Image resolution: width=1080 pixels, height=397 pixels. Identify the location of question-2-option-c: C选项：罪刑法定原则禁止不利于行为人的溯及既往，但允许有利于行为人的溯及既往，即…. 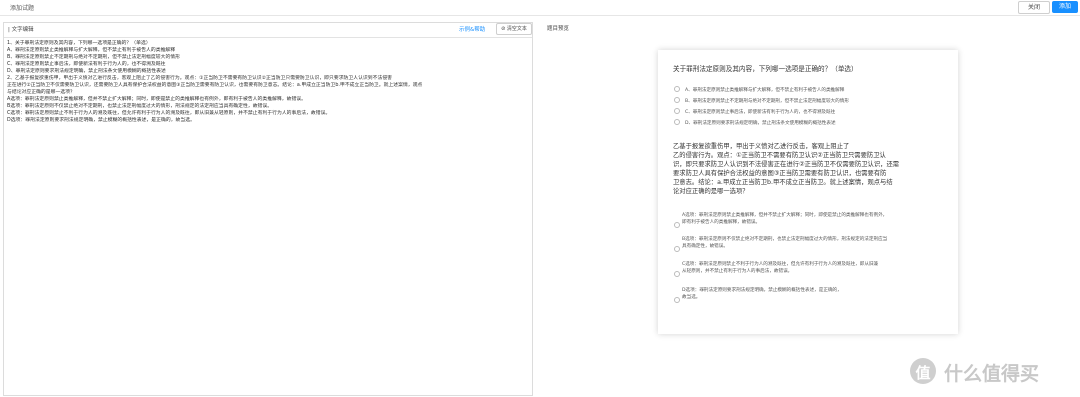
(816, 268).